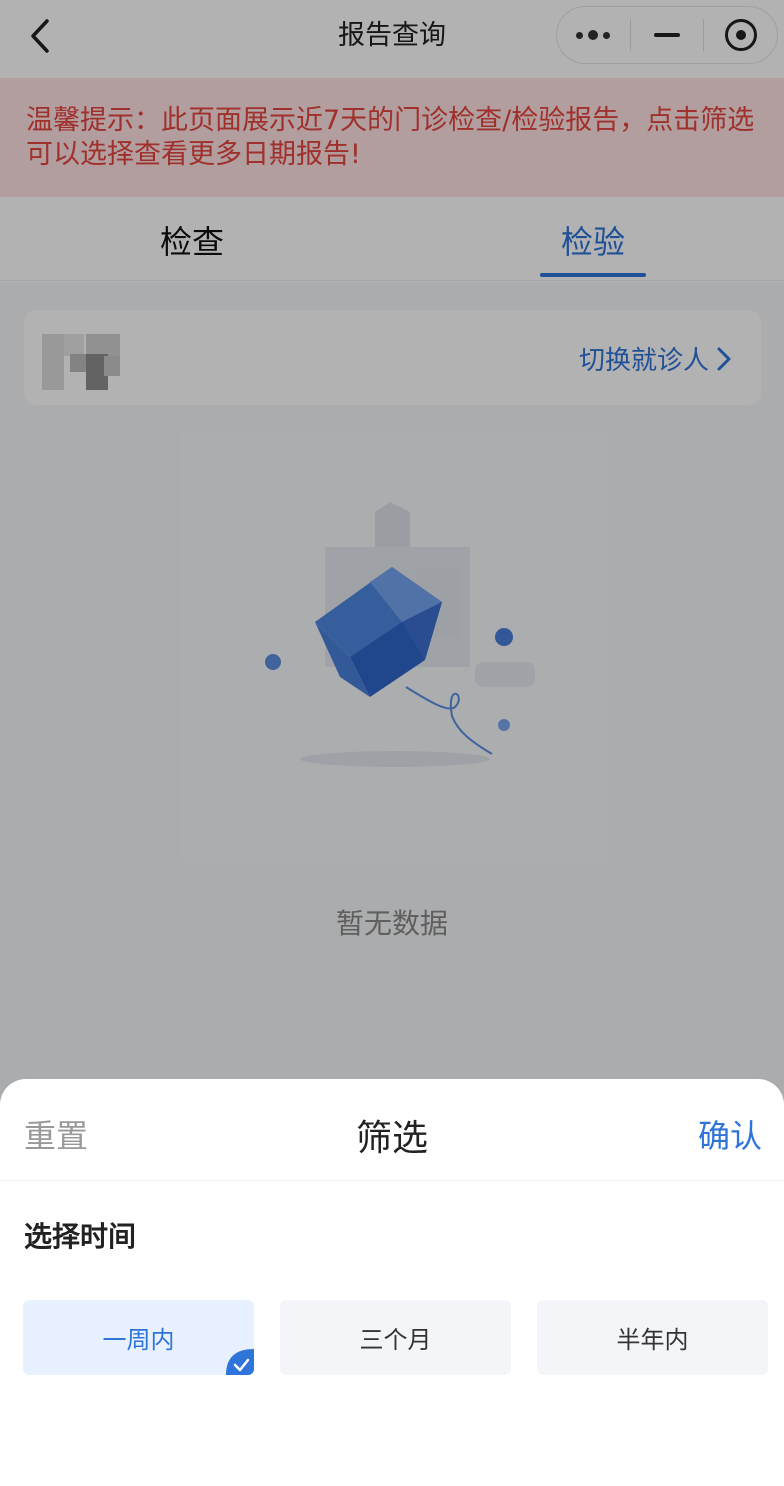 This screenshot has height=1486, width=784. I want to click on switch-patient-button: 切换就诊人, so click(655, 358).